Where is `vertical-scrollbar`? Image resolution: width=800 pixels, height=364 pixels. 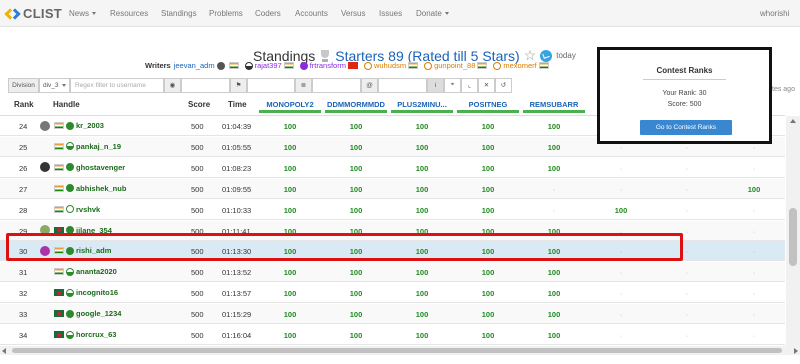
vertical-scrollbar is located at coordinates (793, 231).